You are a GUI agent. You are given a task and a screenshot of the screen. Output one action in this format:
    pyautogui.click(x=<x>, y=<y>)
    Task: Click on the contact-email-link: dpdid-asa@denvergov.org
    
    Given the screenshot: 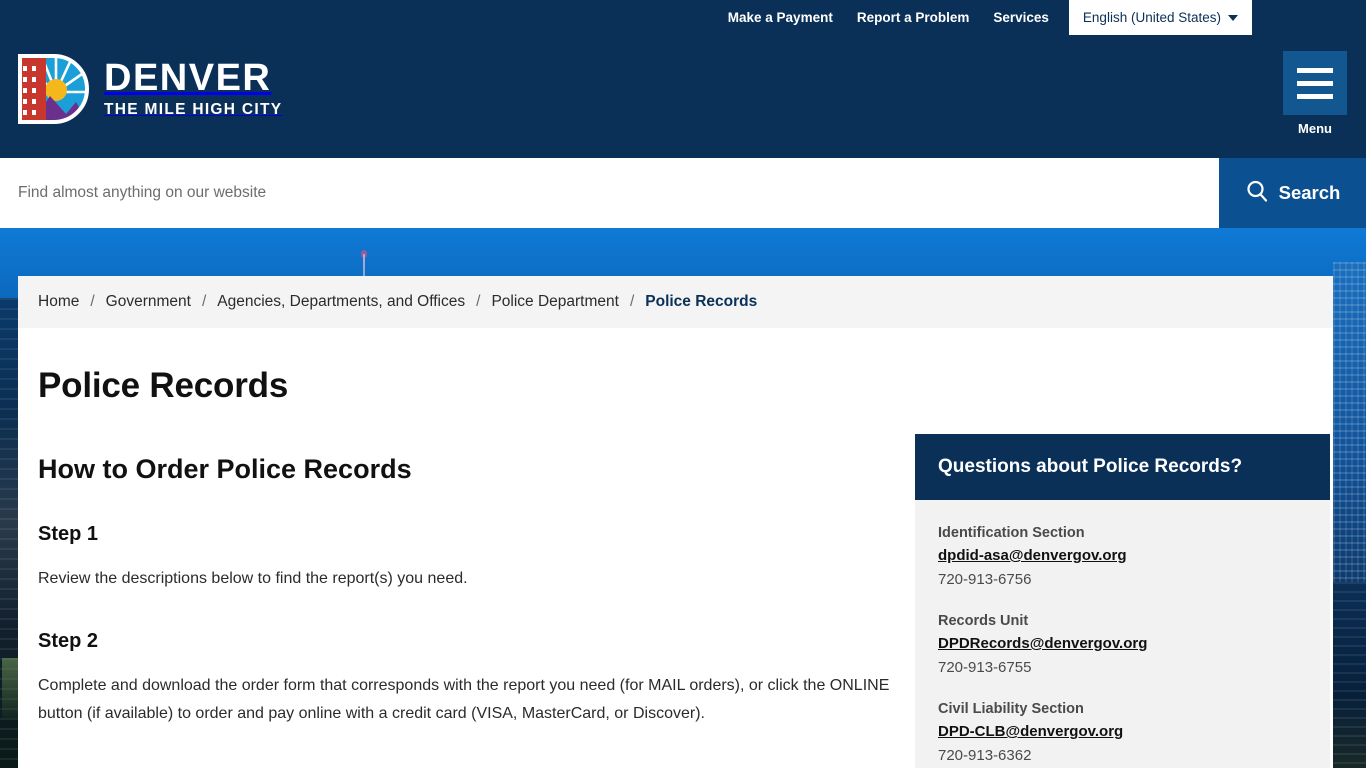 What is the action you would take?
    pyautogui.click(x=1032, y=556)
    